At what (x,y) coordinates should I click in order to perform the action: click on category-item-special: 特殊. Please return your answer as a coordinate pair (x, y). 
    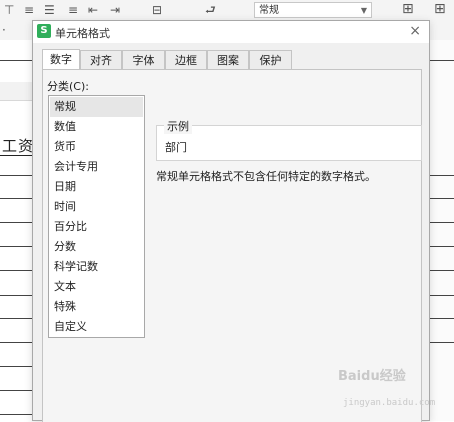
    Looking at the image, I should click on (96, 307).